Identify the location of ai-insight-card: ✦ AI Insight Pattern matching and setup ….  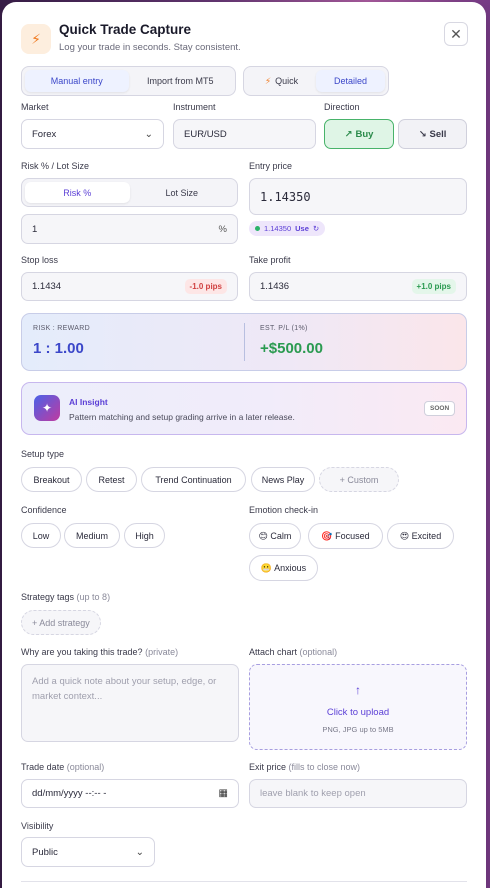
(244, 408).